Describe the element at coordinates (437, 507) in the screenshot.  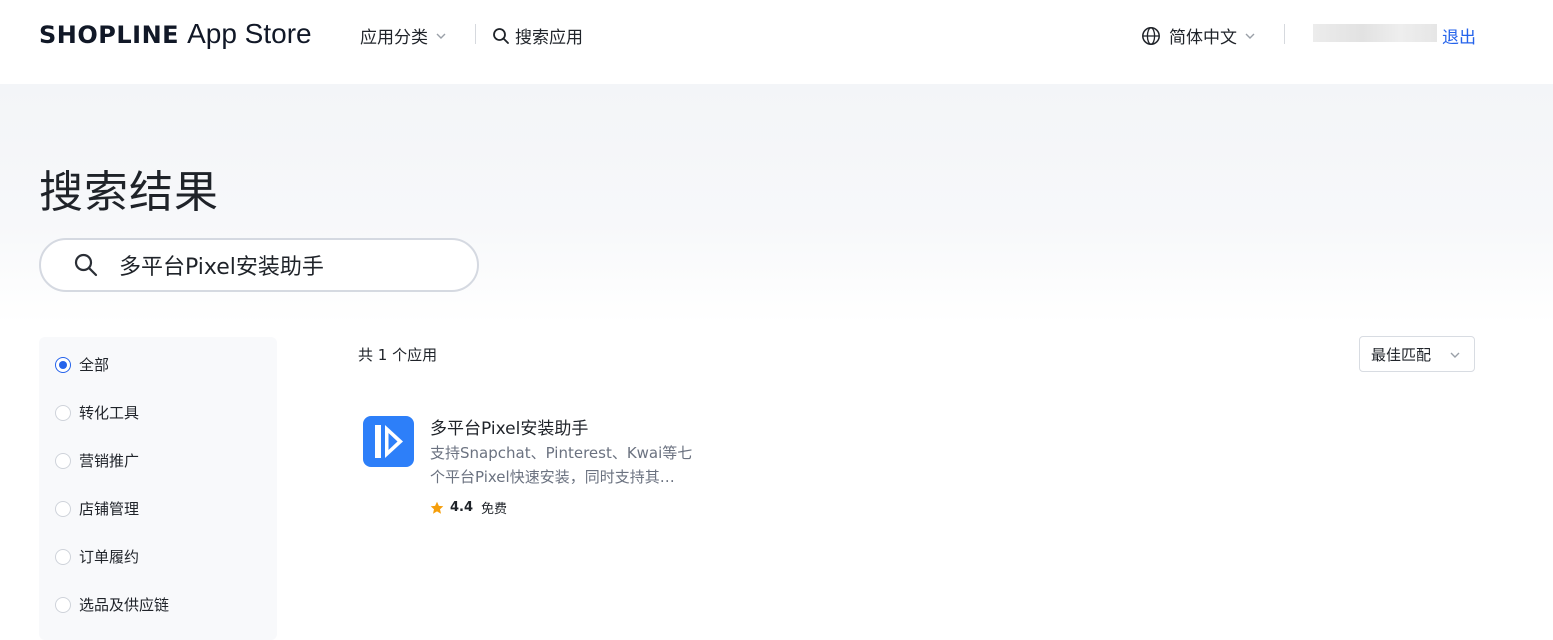
I see `star-icon` at that location.